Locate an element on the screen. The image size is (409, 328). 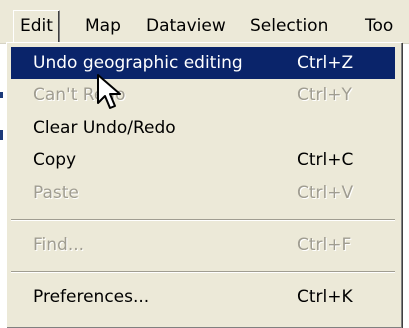
menu-item-shortcut: Ctrl+V is located at coordinates (325, 193).